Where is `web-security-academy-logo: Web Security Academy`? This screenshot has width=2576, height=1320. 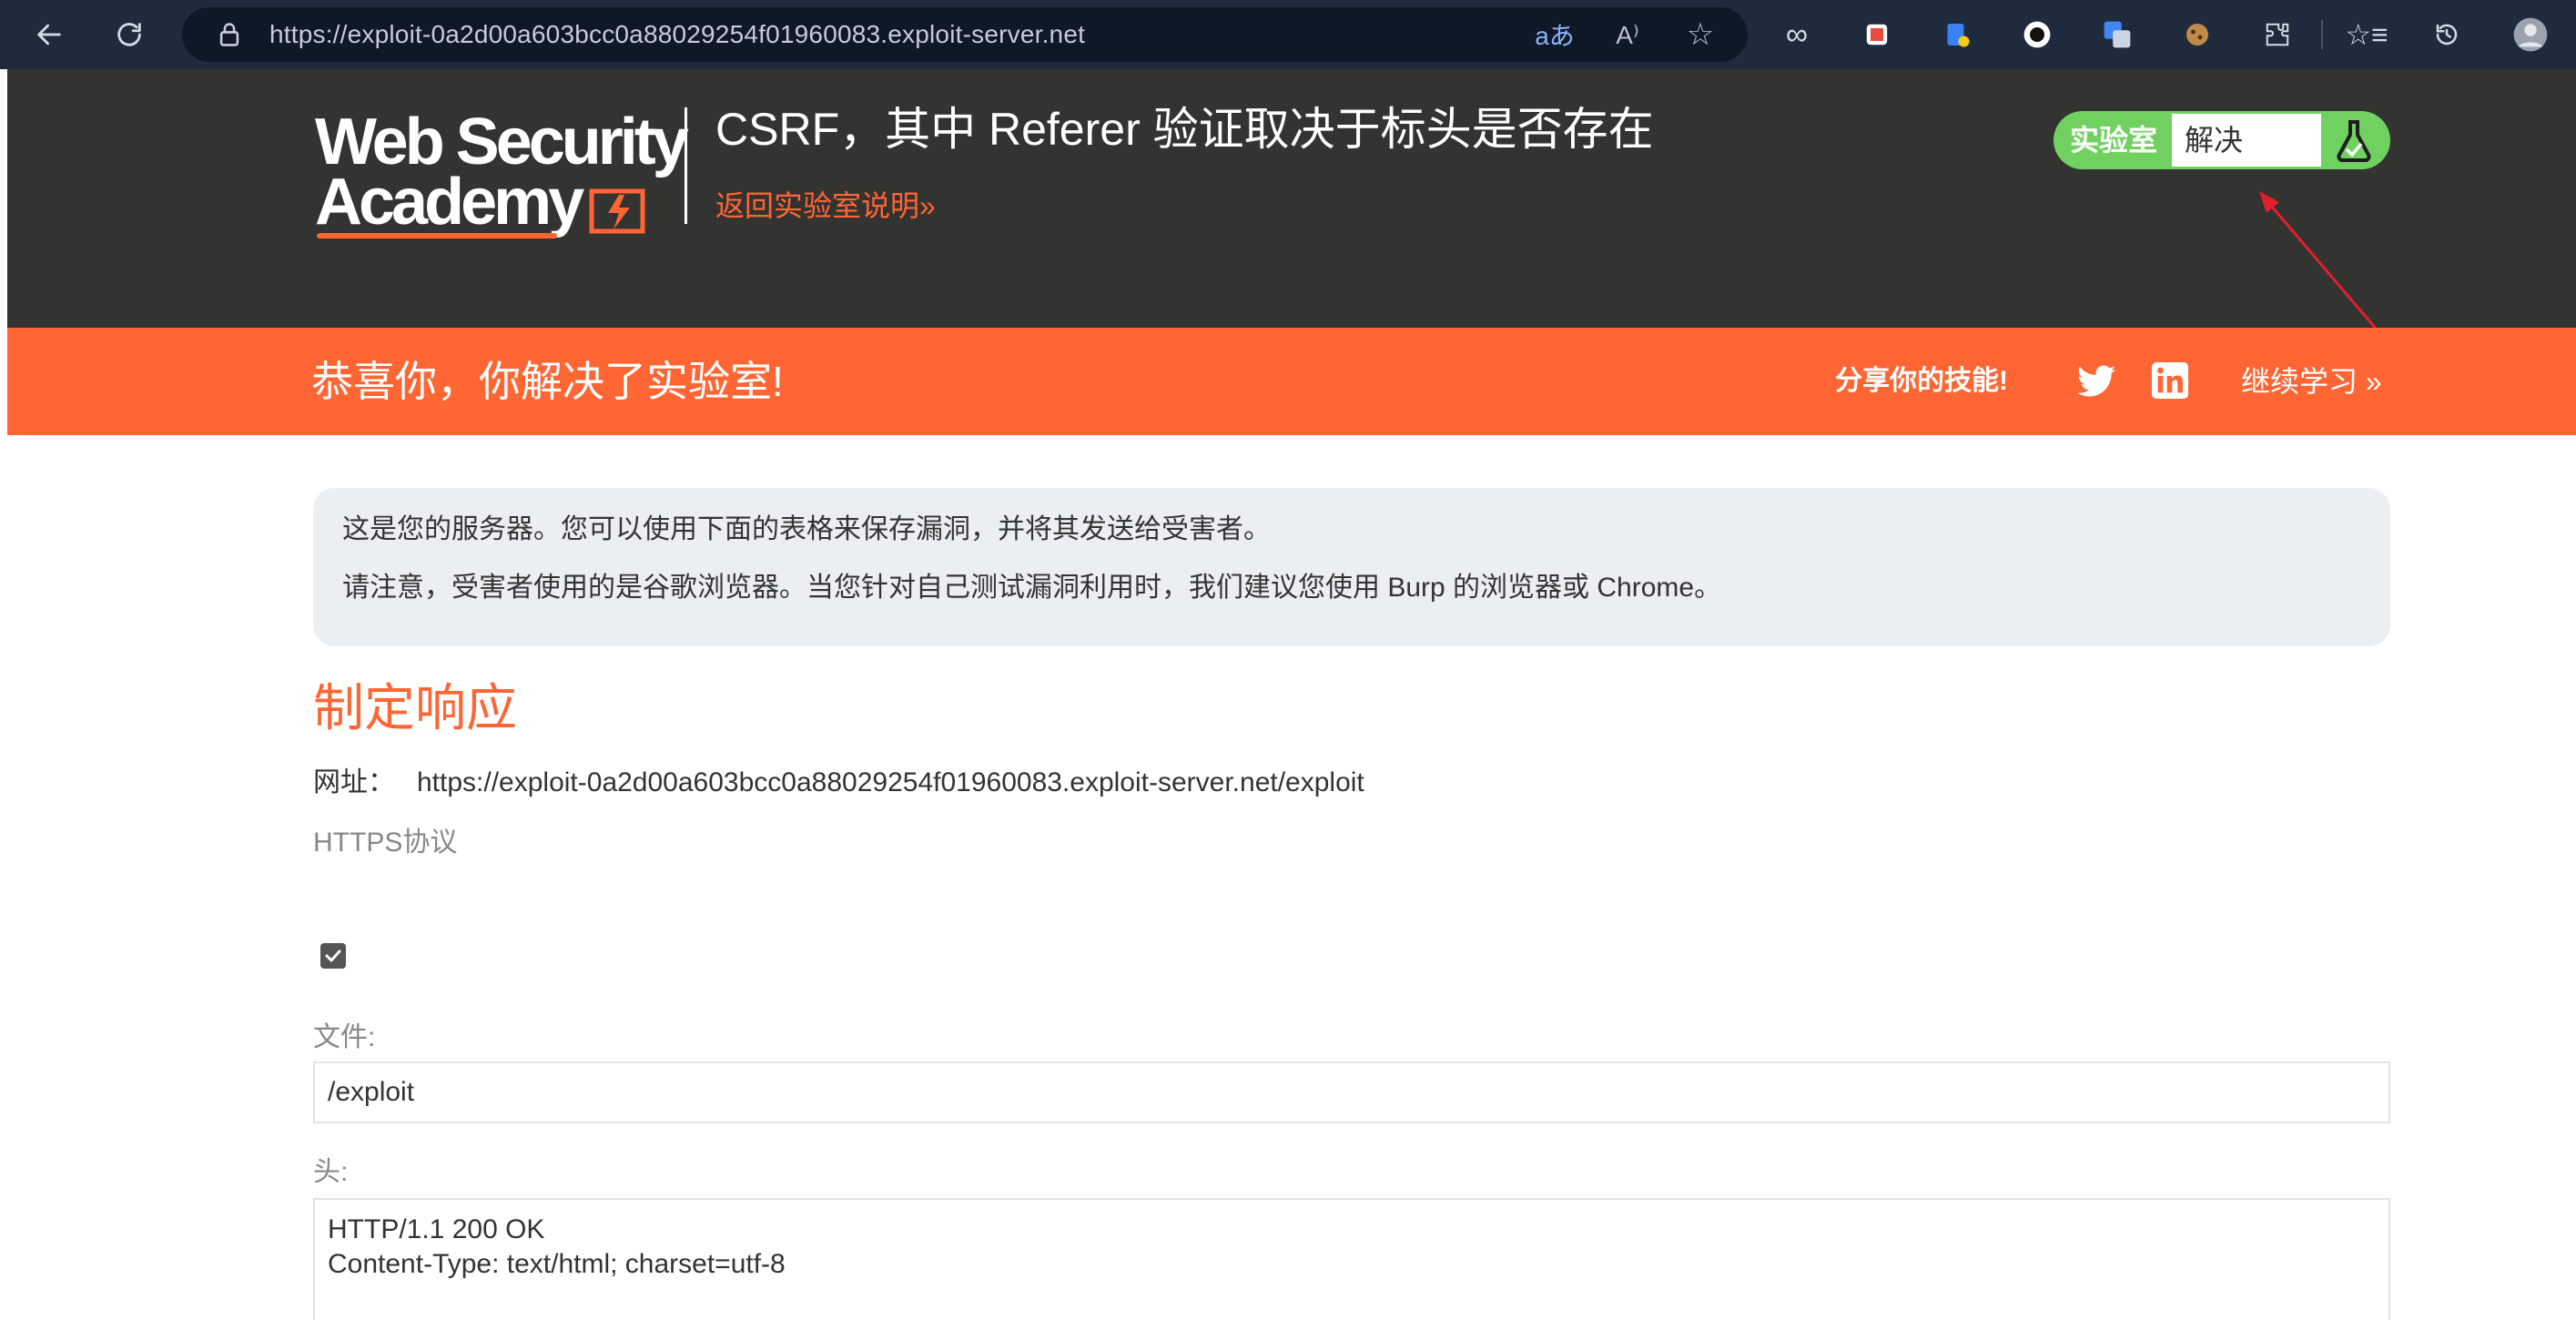 web-security-academy-logo: Web Security Academy is located at coordinates (502, 187).